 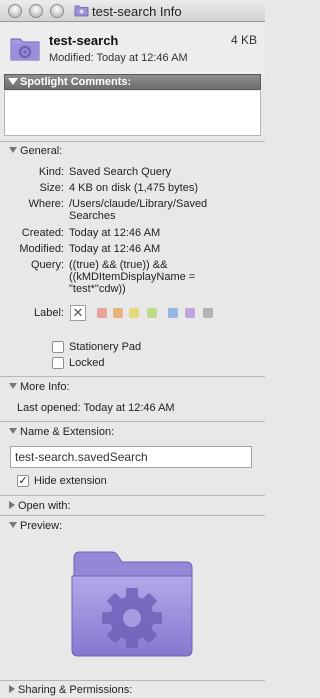 I want to click on label-green-swatch, so click(x=152, y=313).